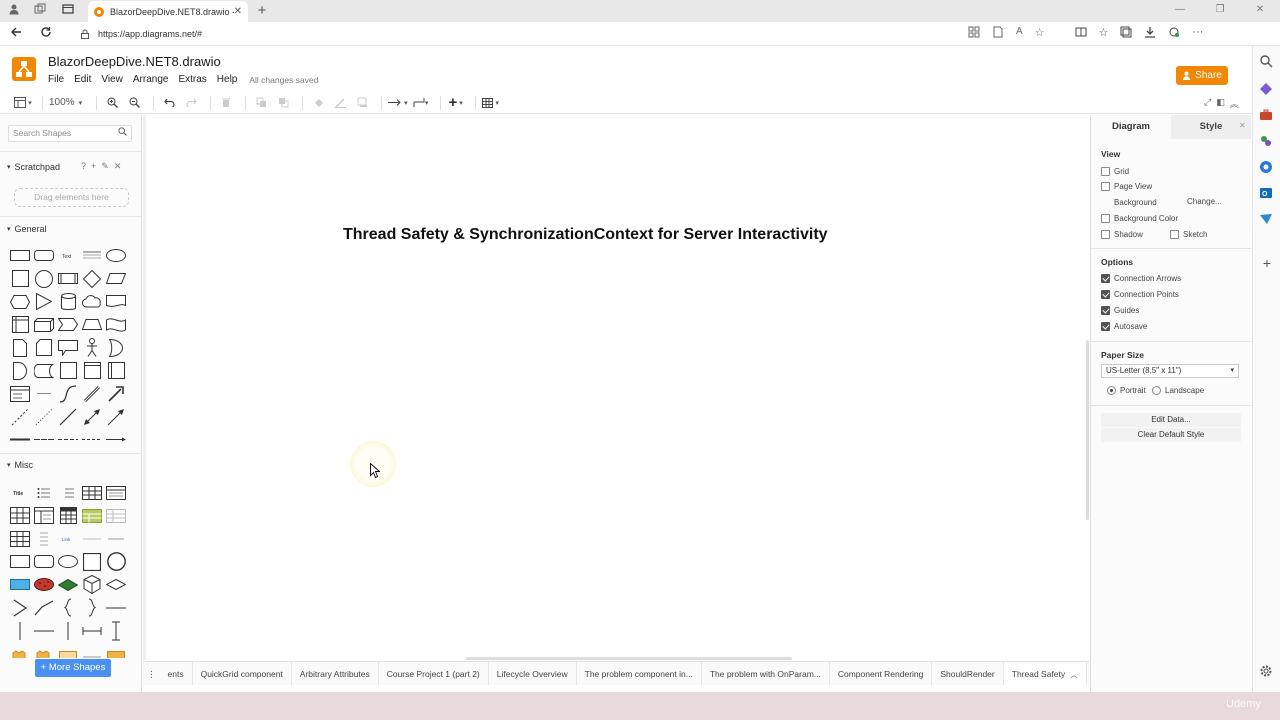  What do you see at coordinates (1197, 32) in the screenshot?
I see `more-menu-icon: ···` at bounding box center [1197, 32].